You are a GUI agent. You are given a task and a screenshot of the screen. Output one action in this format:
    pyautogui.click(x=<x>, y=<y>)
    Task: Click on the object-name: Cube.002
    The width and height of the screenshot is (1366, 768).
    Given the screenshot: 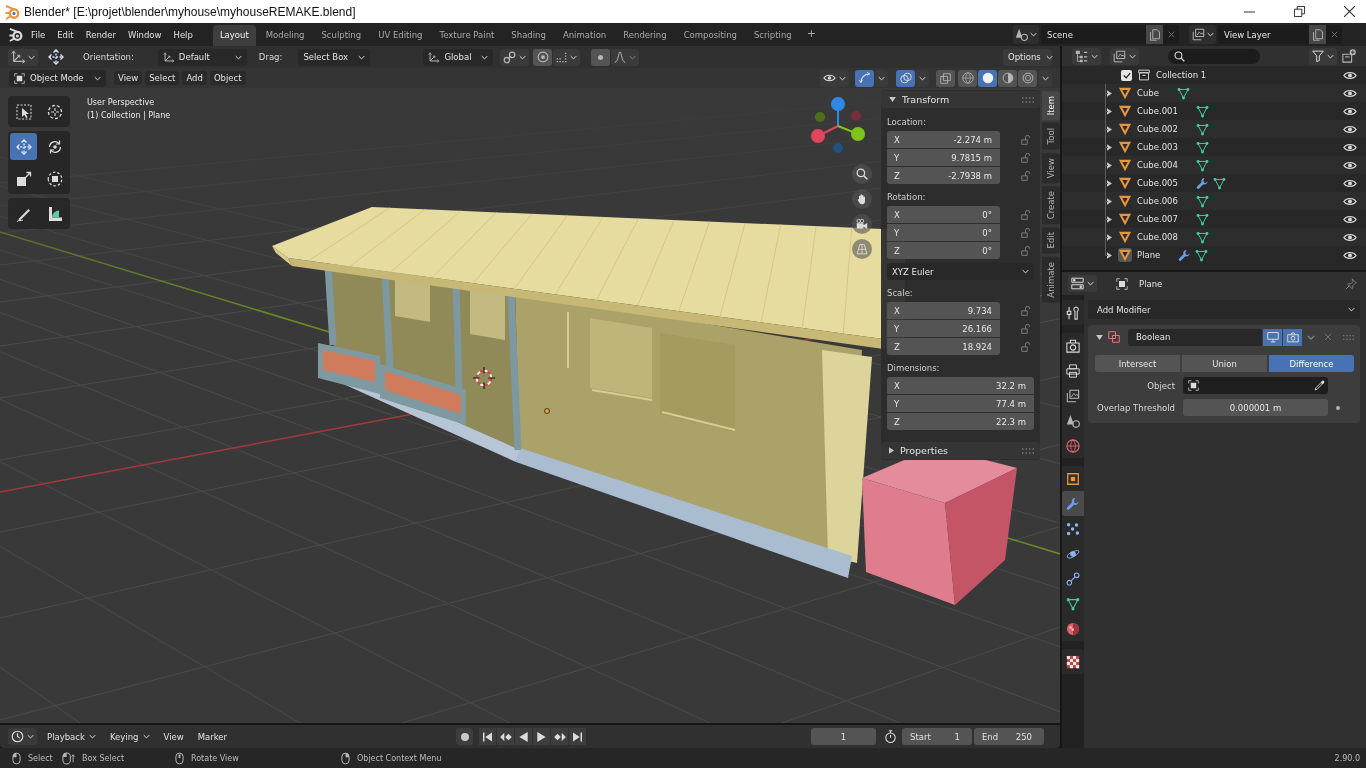 What is the action you would take?
    pyautogui.click(x=1157, y=129)
    